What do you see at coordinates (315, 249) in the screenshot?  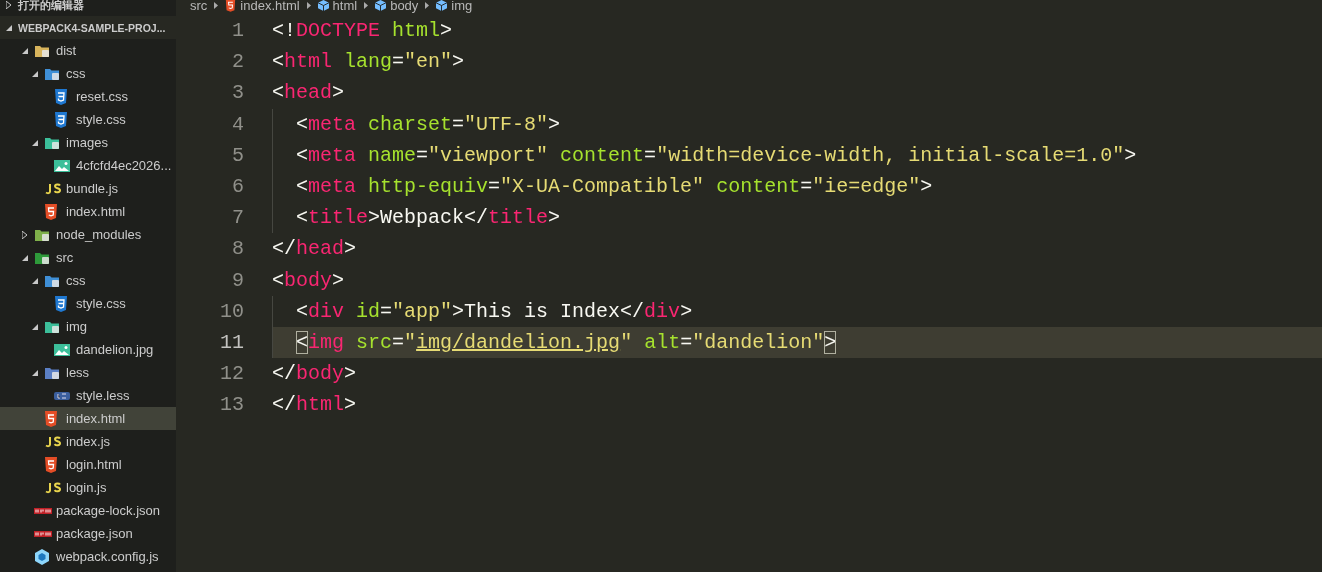 I see `code-line: </head>` at bounding box center [315, 249].